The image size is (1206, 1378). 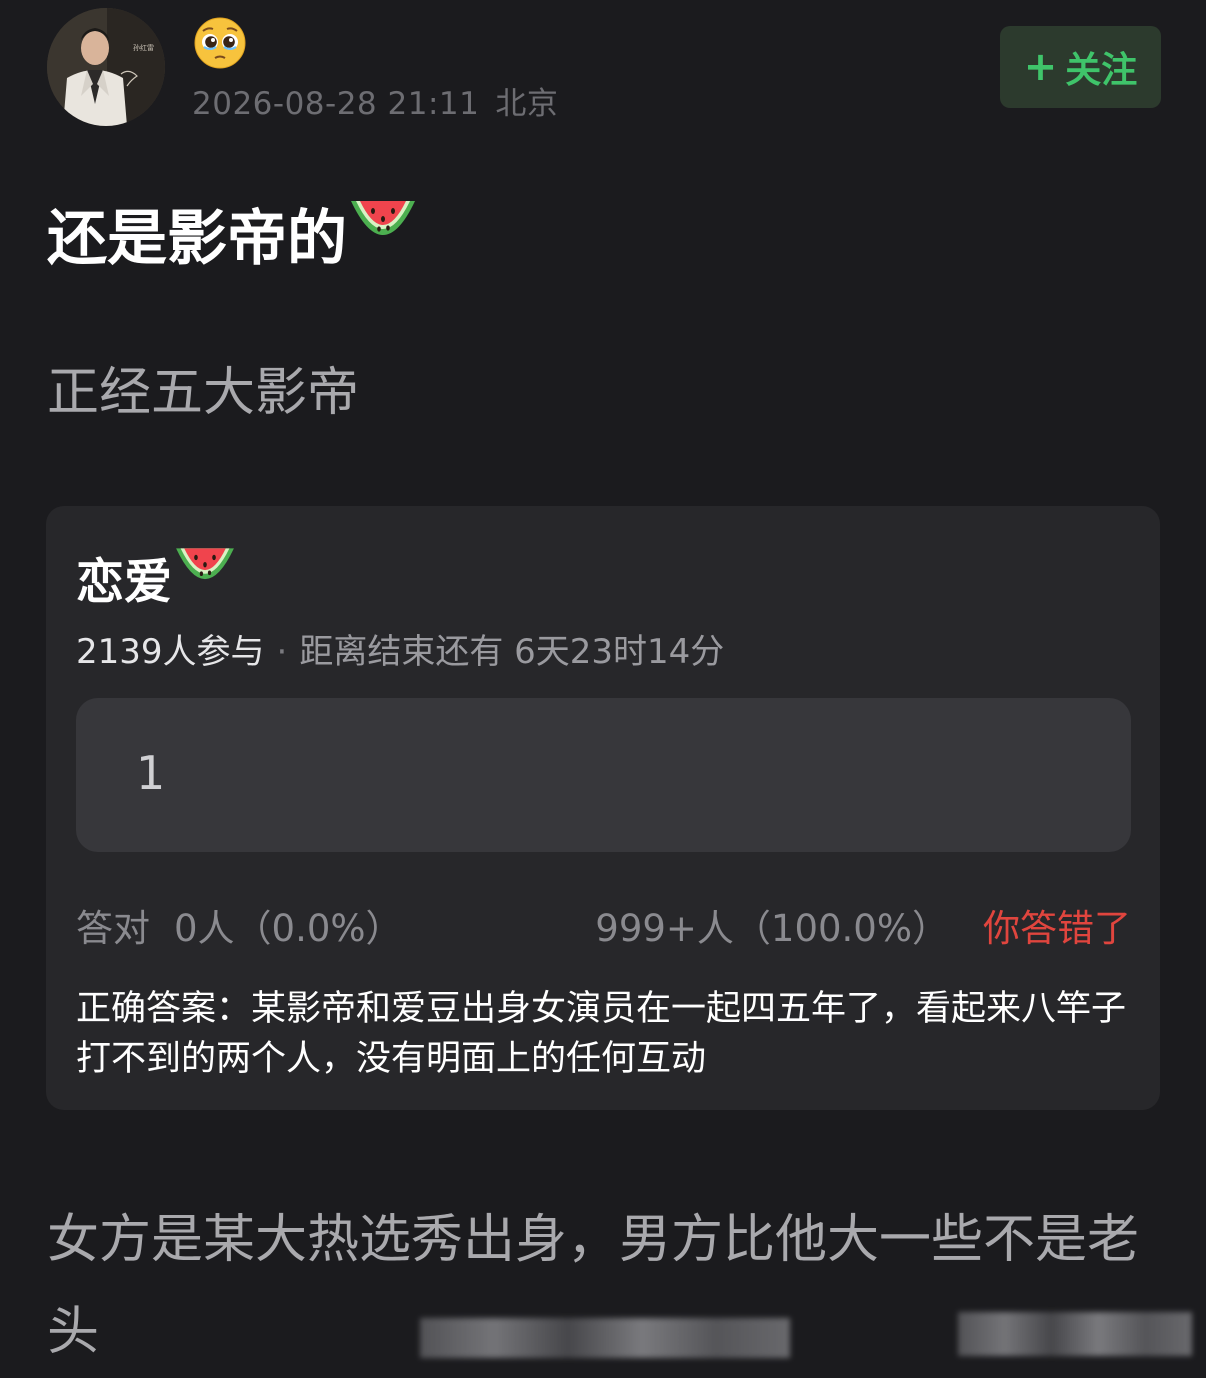 I want to click on plus-icon: +, so click(x=1040, y=67).